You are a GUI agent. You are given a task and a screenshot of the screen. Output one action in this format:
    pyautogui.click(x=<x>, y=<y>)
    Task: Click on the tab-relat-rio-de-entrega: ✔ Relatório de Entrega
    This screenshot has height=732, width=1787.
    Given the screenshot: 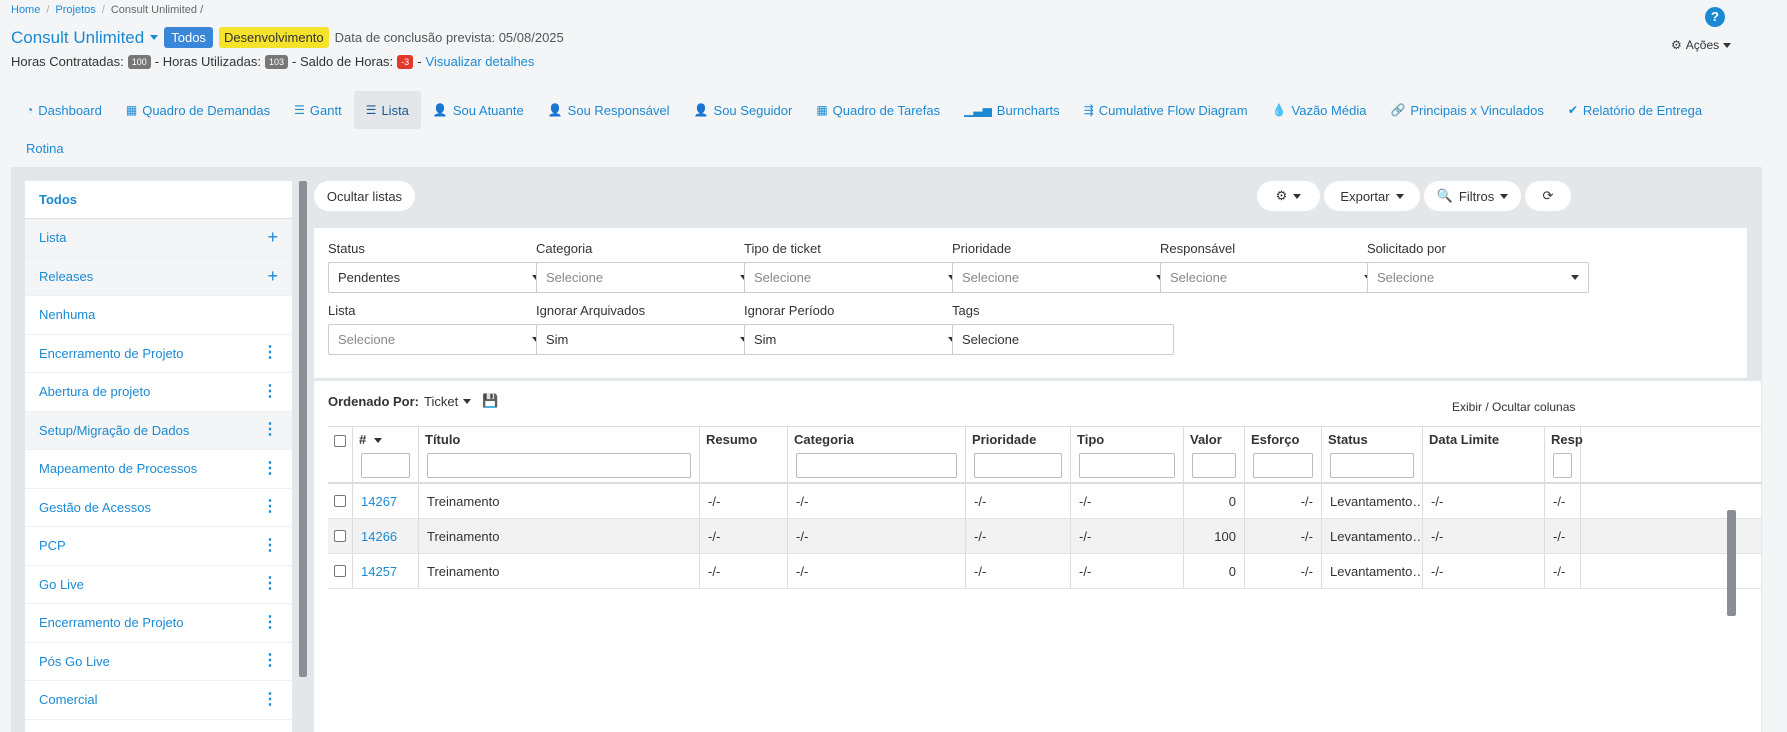 What is the action you would take?
    pyautogui.click(x=1635, y=110)
    